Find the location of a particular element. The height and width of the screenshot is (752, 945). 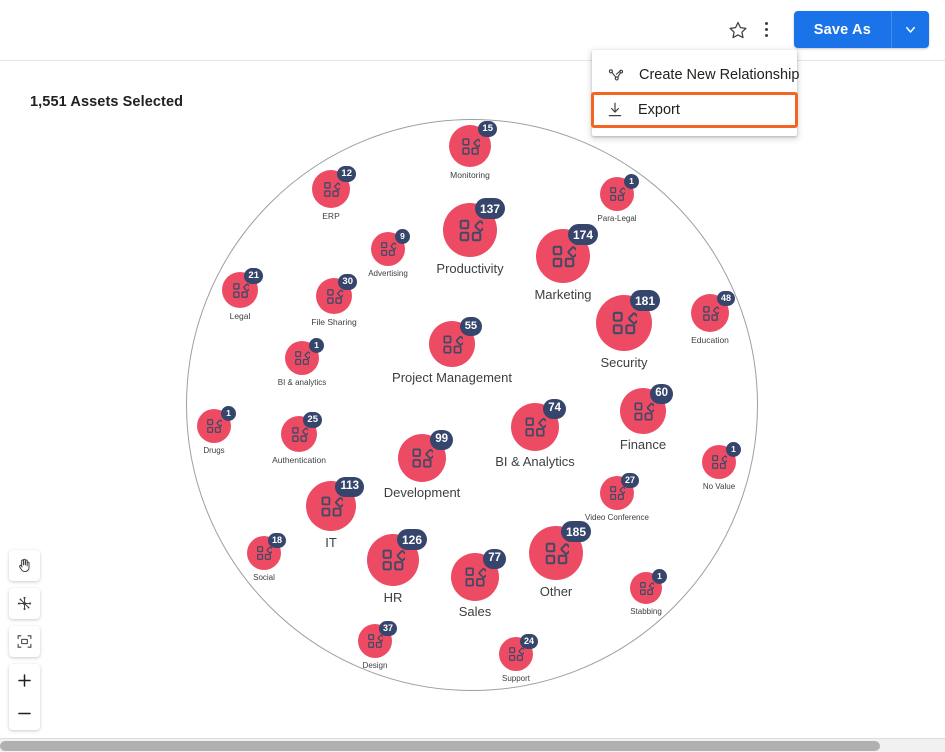

bubble-advertising: 9 Advertising is located at coordinates (389, 253).